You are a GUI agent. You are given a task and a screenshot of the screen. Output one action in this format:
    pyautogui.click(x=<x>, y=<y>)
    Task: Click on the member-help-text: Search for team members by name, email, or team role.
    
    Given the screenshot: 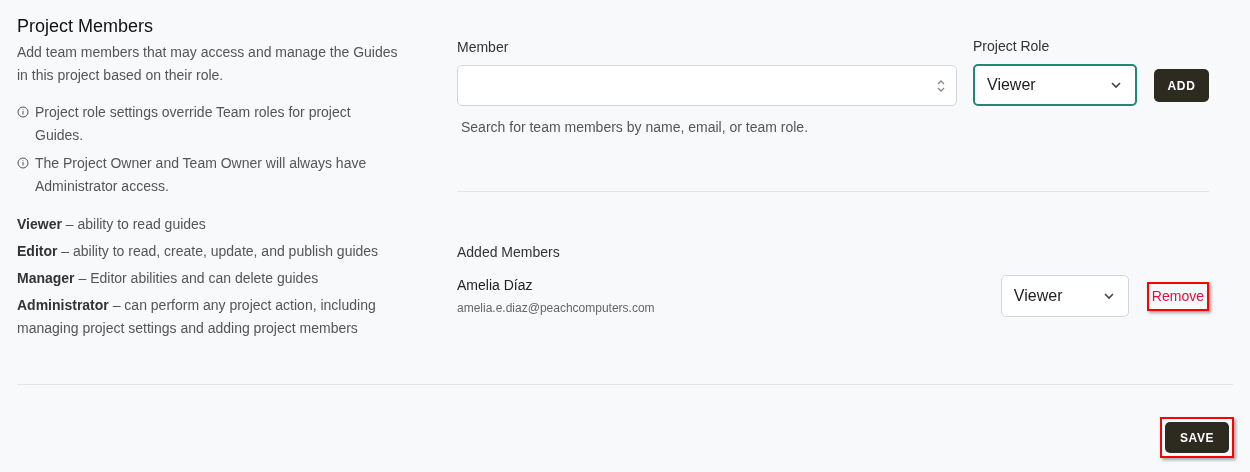 What is the action you would take?
    pyautogui.click(x=635, y=127)
    